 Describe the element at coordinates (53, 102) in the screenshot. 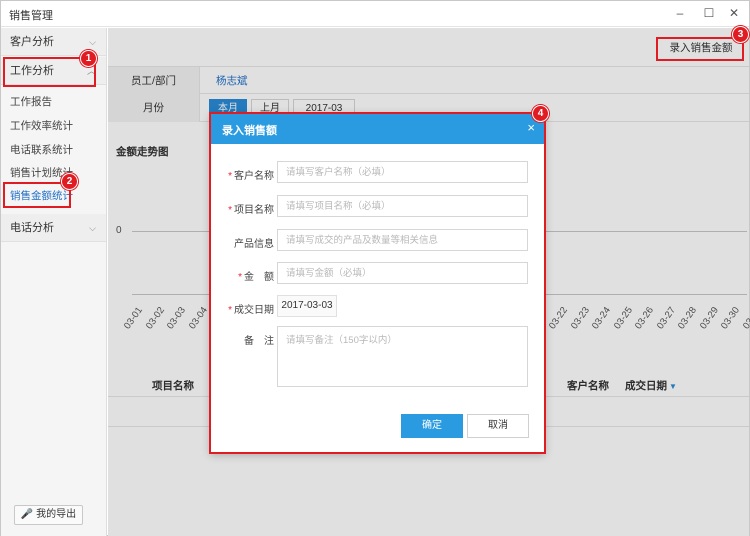

I see `sidebar-item-work-report: 工作报告` at that location.